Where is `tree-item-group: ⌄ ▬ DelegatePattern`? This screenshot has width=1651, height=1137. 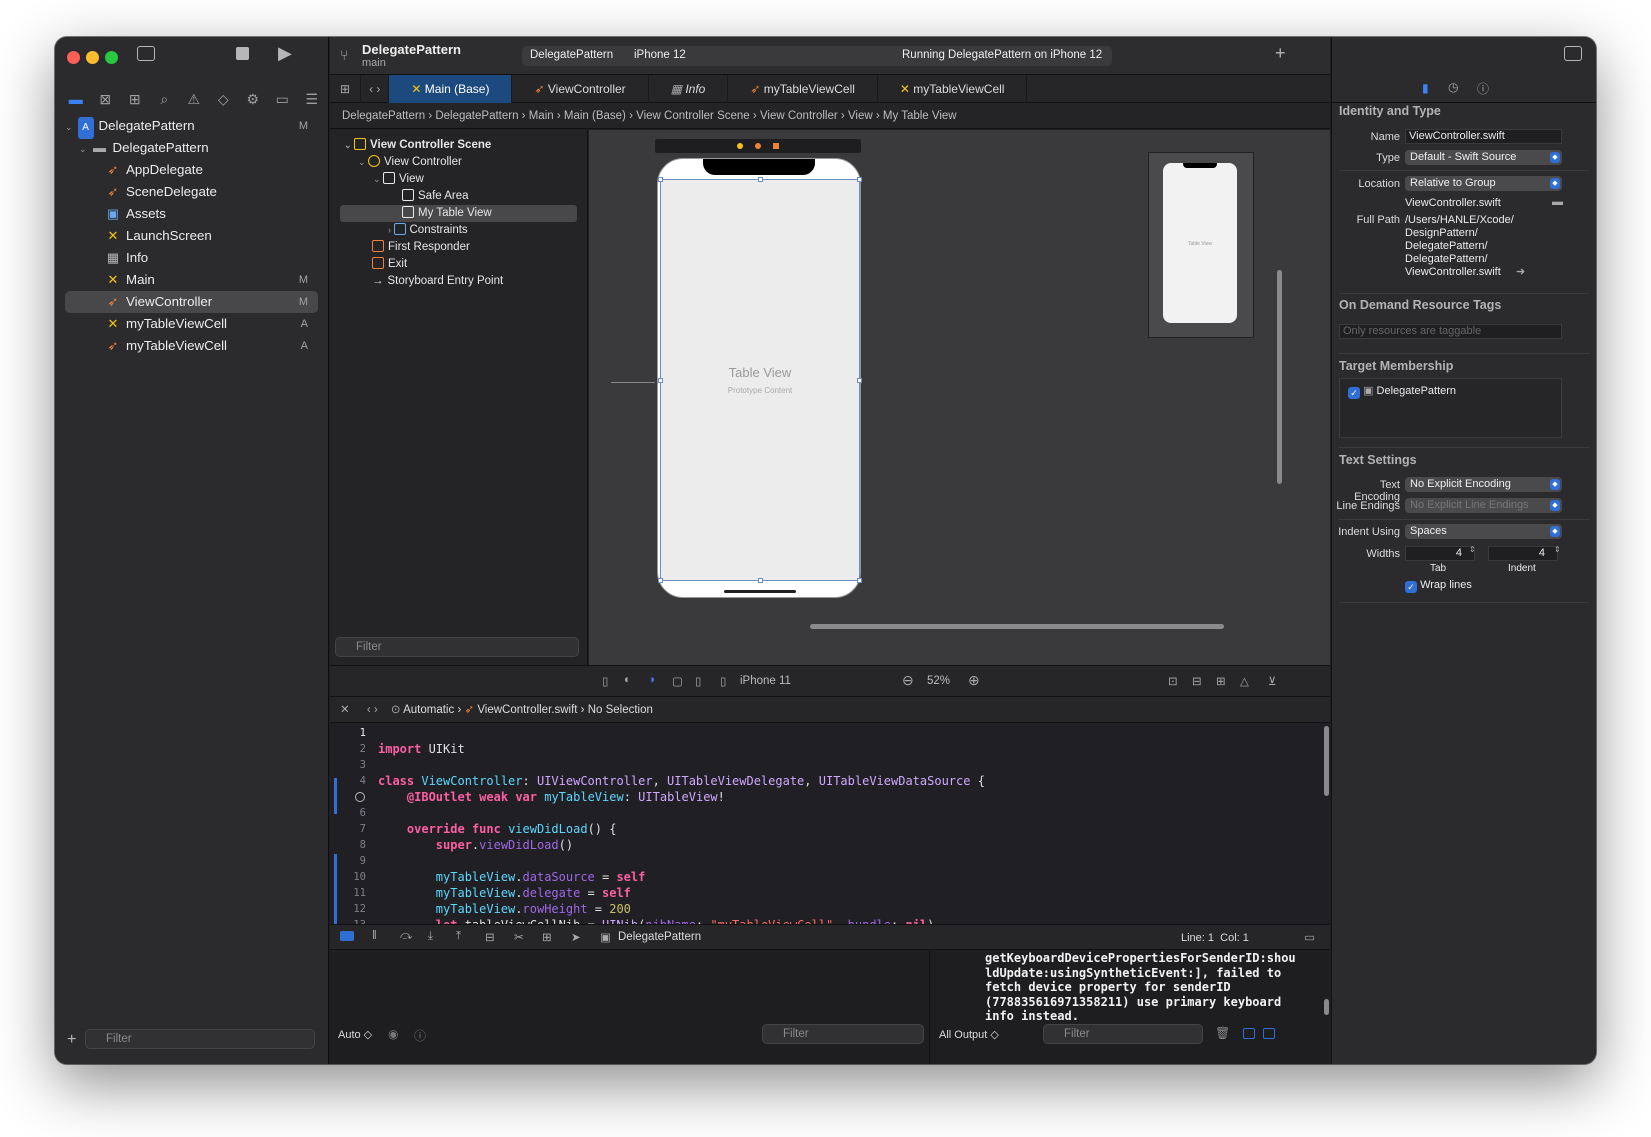 tree-item-group: ⌄ ▬ DelegatePattern is located at coordinates (191, 148).